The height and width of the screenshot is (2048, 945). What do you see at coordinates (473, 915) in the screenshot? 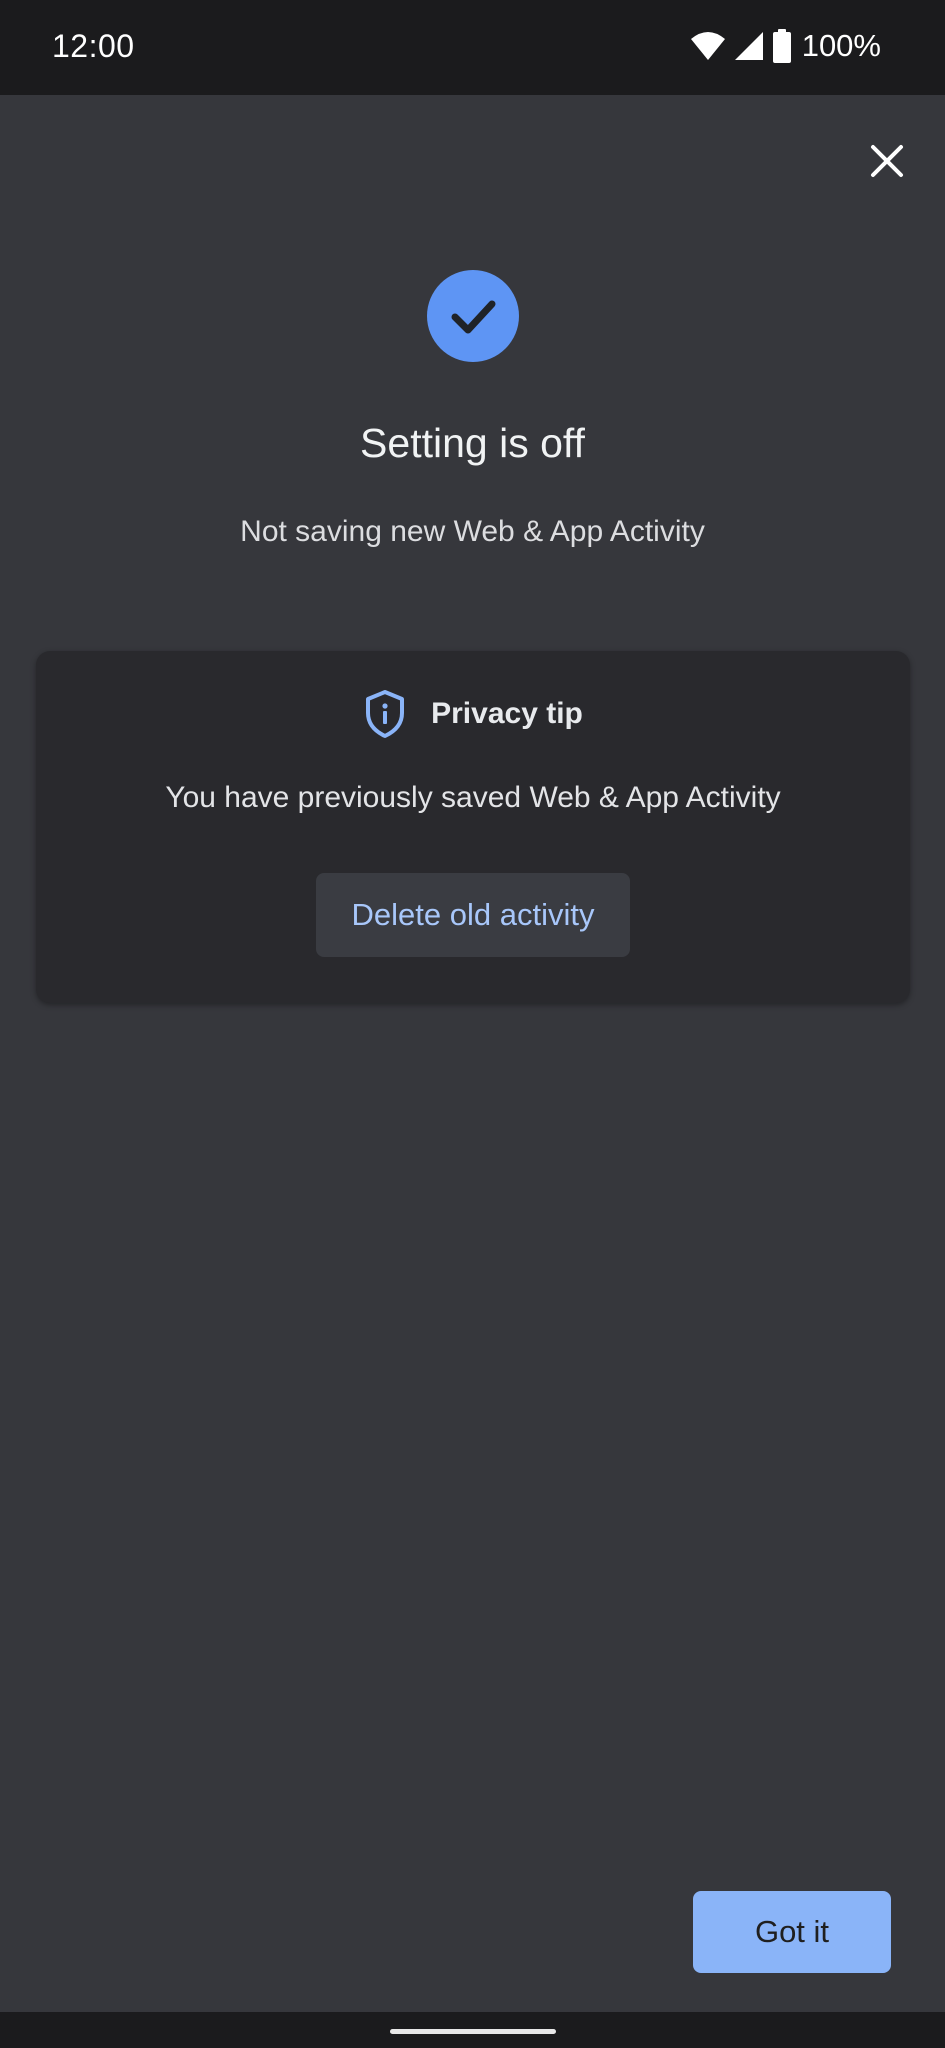
I see `delete-old-activity-button: Delete old activity` at bounding box center [473, 915].